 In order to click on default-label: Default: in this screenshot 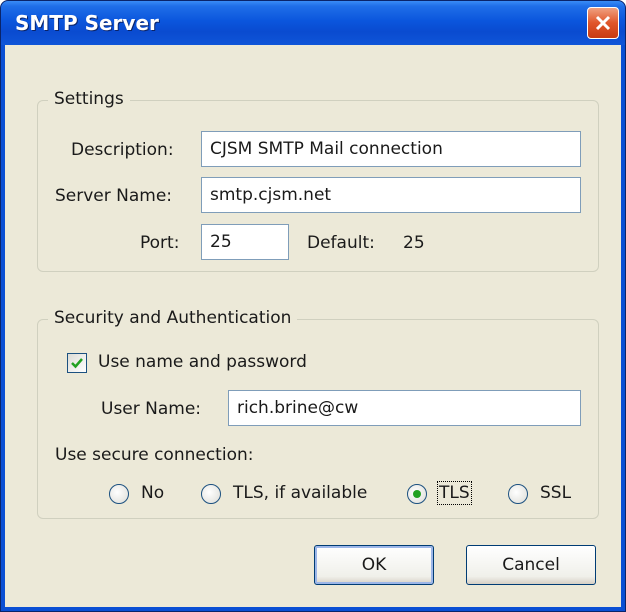, I will do `click(341, 243)`.